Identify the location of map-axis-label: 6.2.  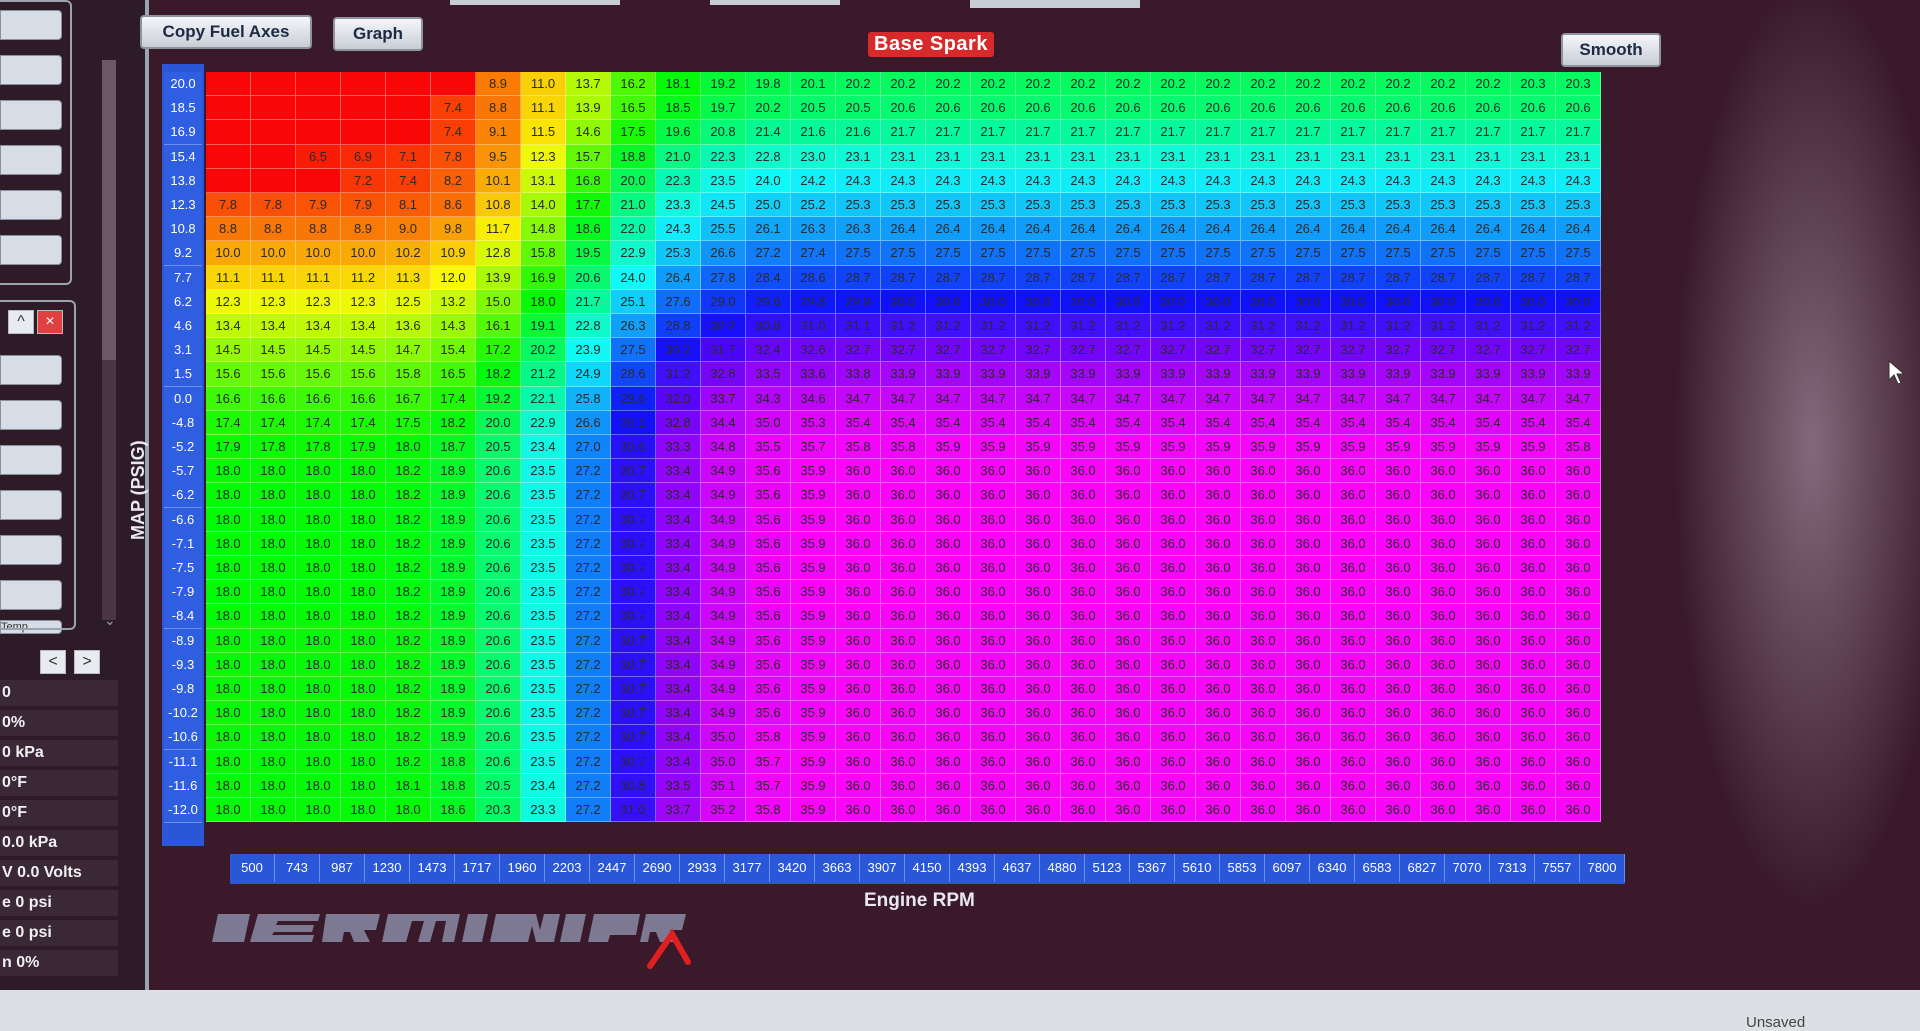
(183, 302).